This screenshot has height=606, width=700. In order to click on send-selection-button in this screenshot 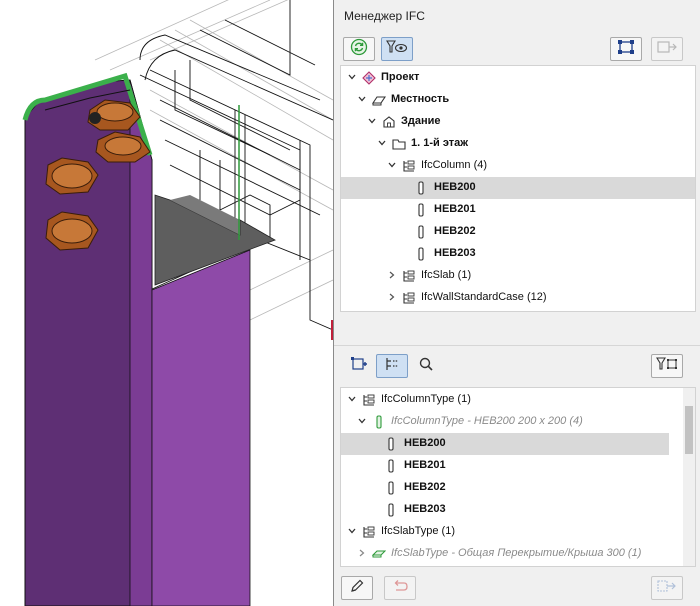, I will do `click(667, 49)`.